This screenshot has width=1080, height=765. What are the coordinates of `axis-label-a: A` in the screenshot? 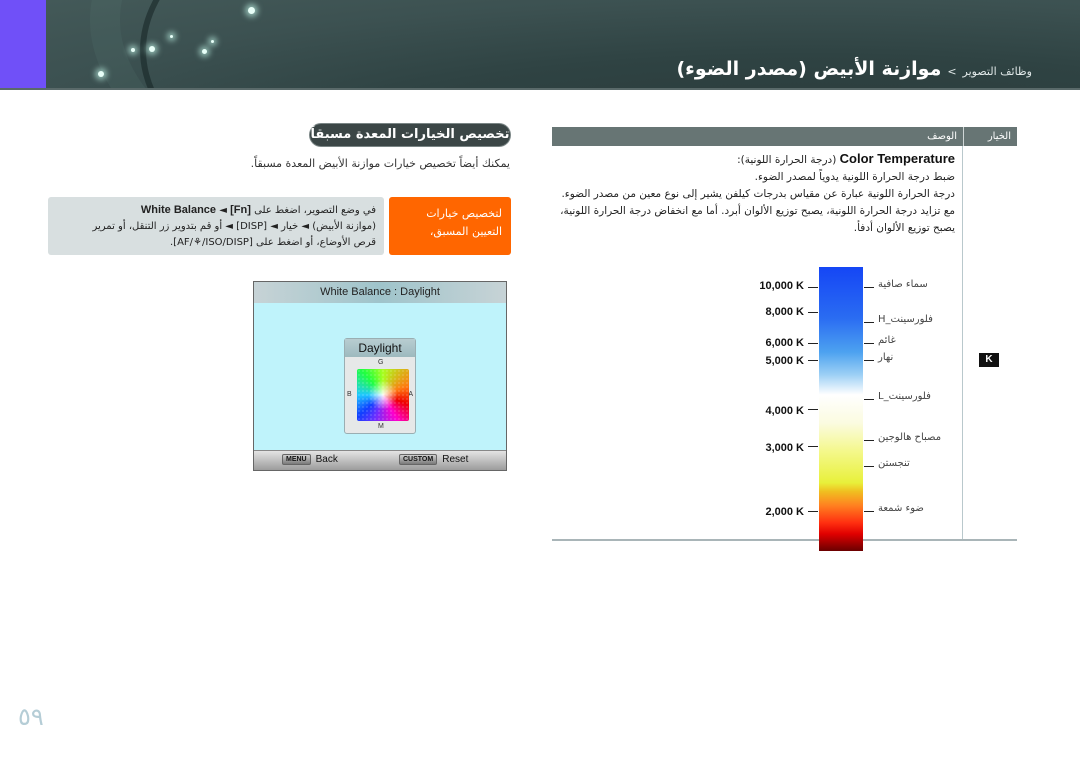 It's located at (410, 394).